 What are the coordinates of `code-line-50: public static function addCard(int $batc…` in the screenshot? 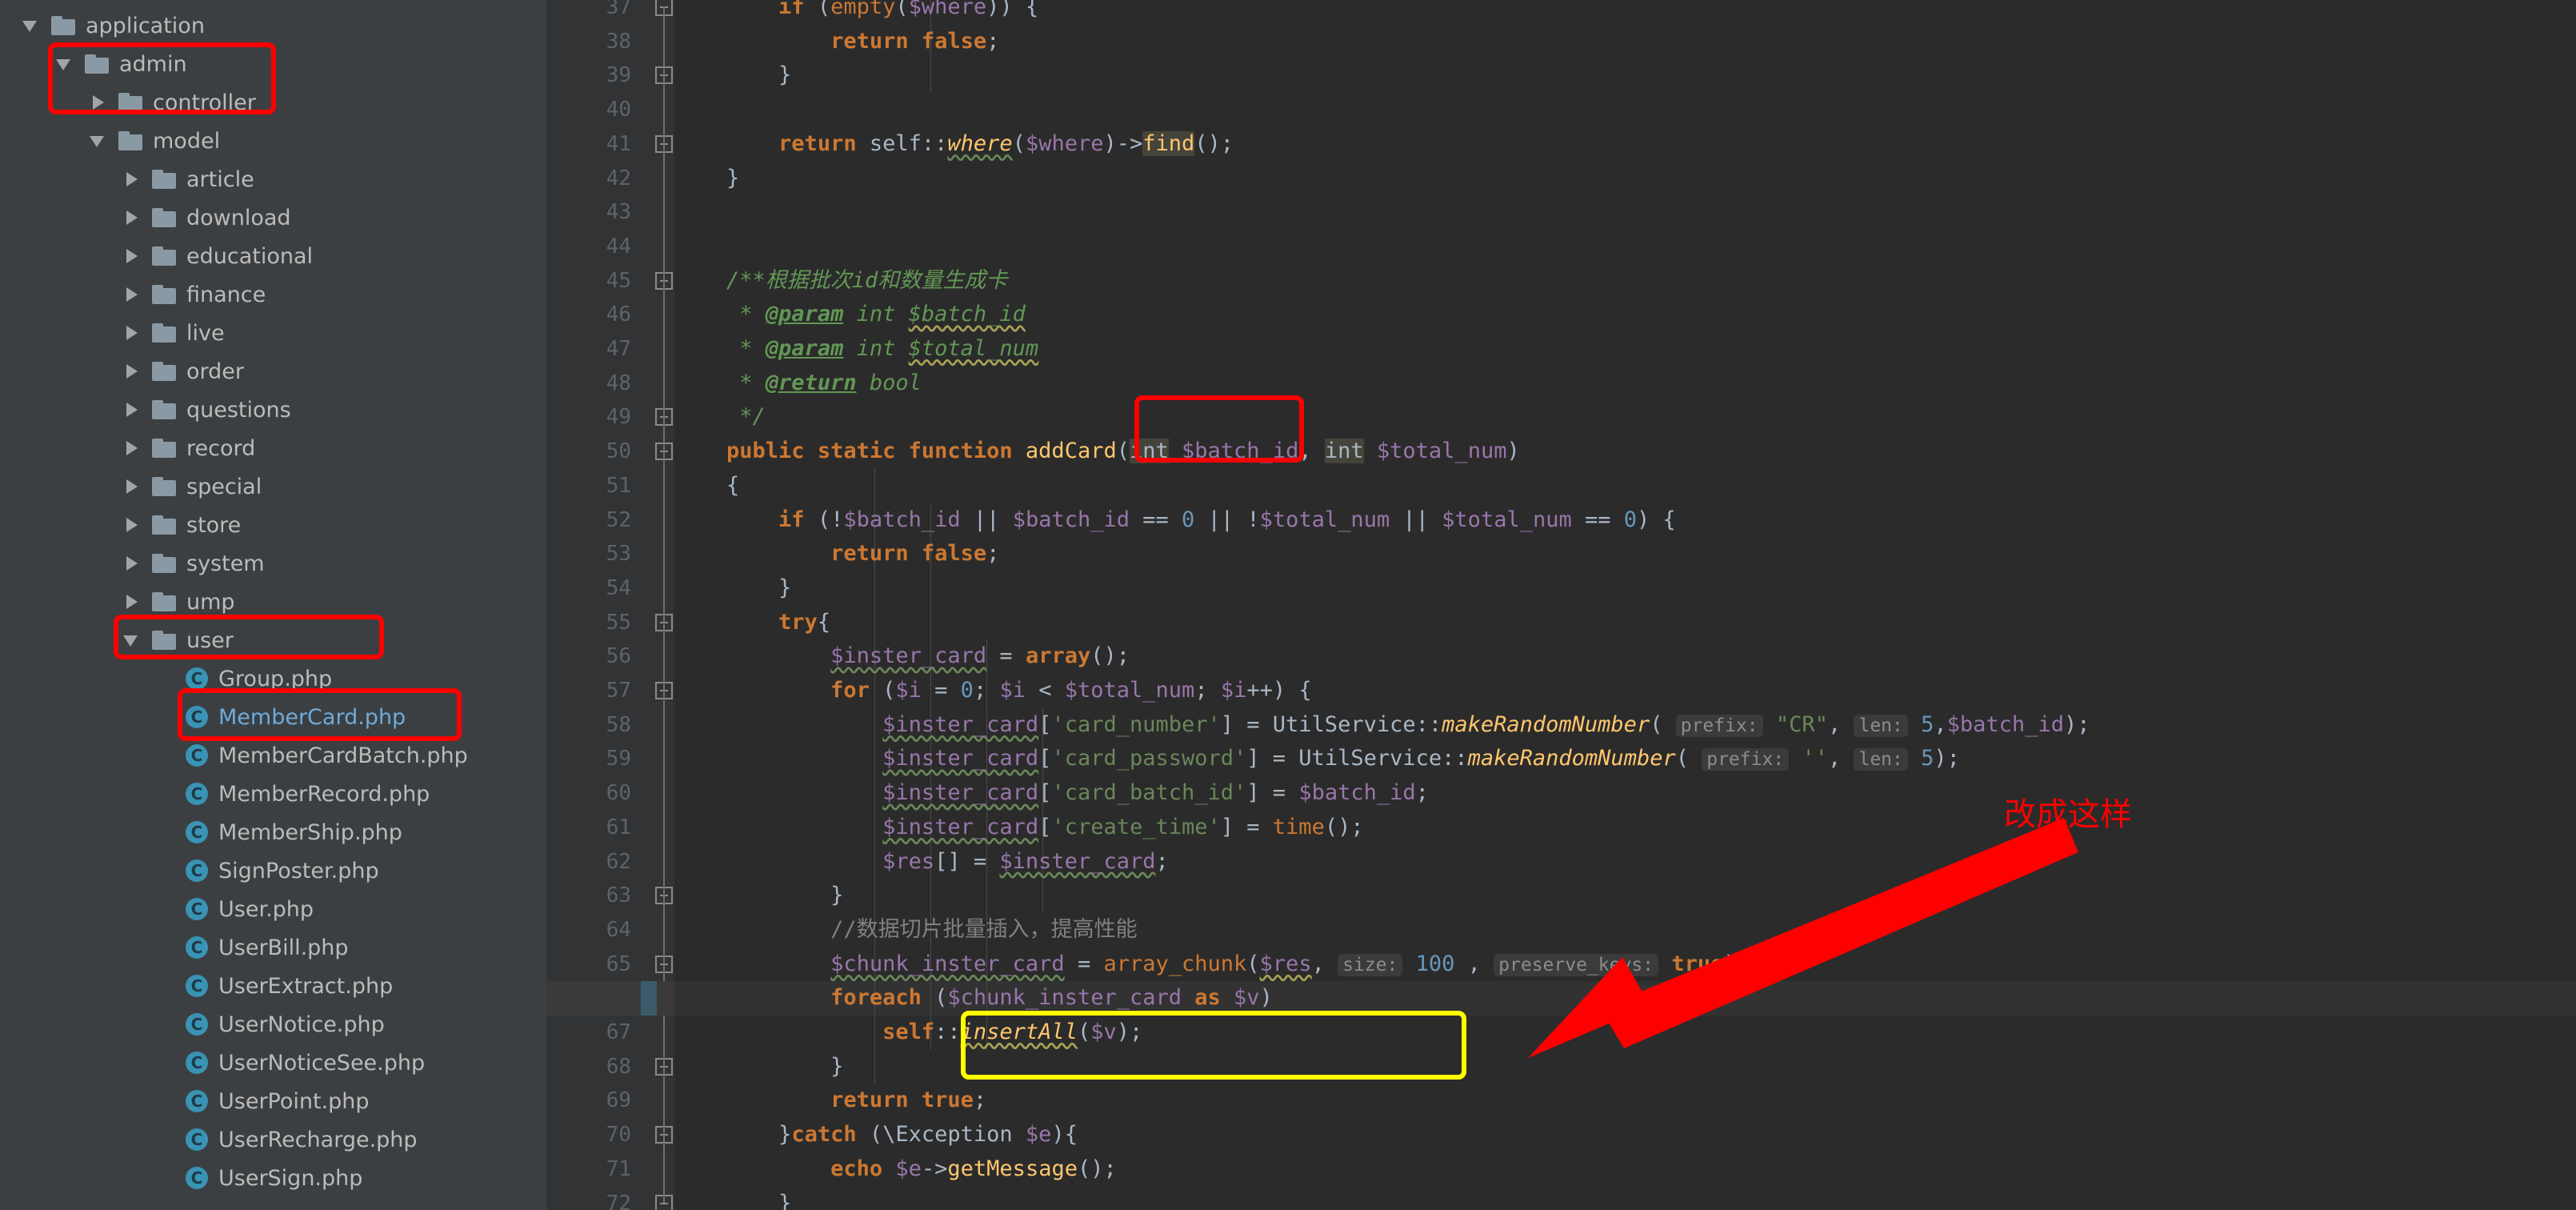 It's located at (1097, 452).